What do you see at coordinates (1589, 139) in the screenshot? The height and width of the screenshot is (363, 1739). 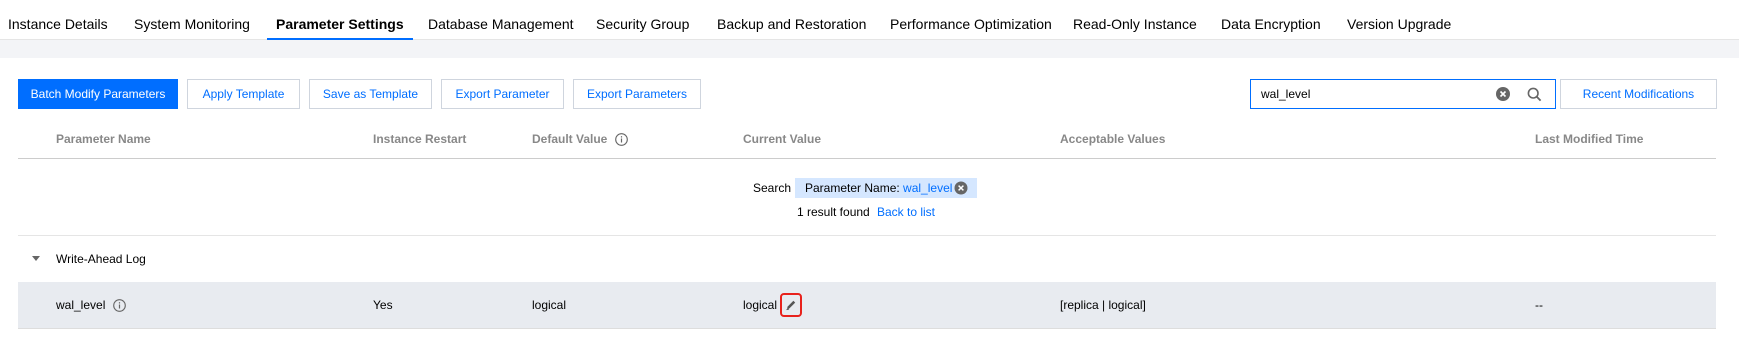 I see `column-last-modified: Last Modified Time` at bounding box center [1589, 139].